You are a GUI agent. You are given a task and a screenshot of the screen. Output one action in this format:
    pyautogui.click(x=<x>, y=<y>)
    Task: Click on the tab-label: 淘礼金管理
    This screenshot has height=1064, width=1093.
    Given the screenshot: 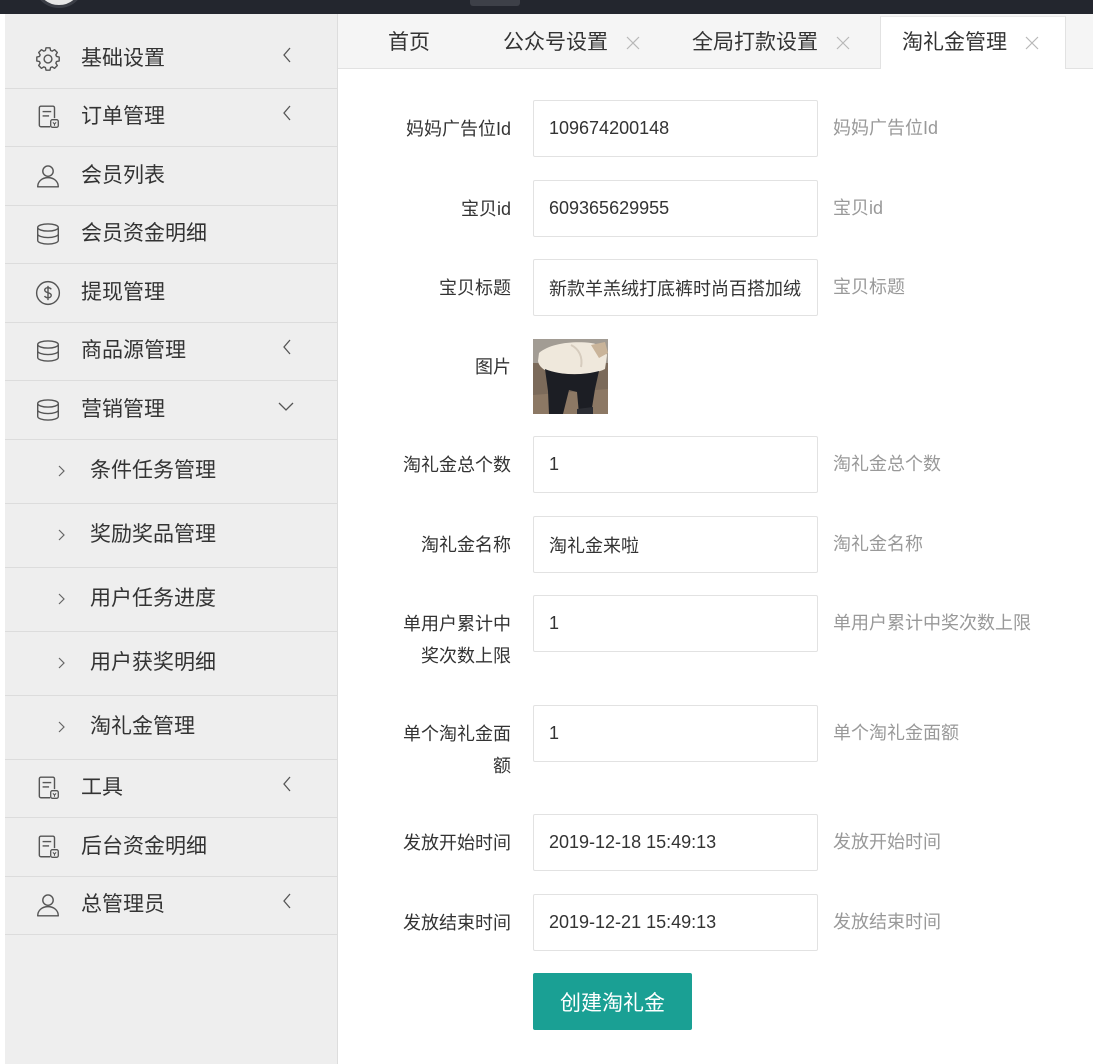 What is the action you would take?
    pyautogui.click(x=954, y=42)
    